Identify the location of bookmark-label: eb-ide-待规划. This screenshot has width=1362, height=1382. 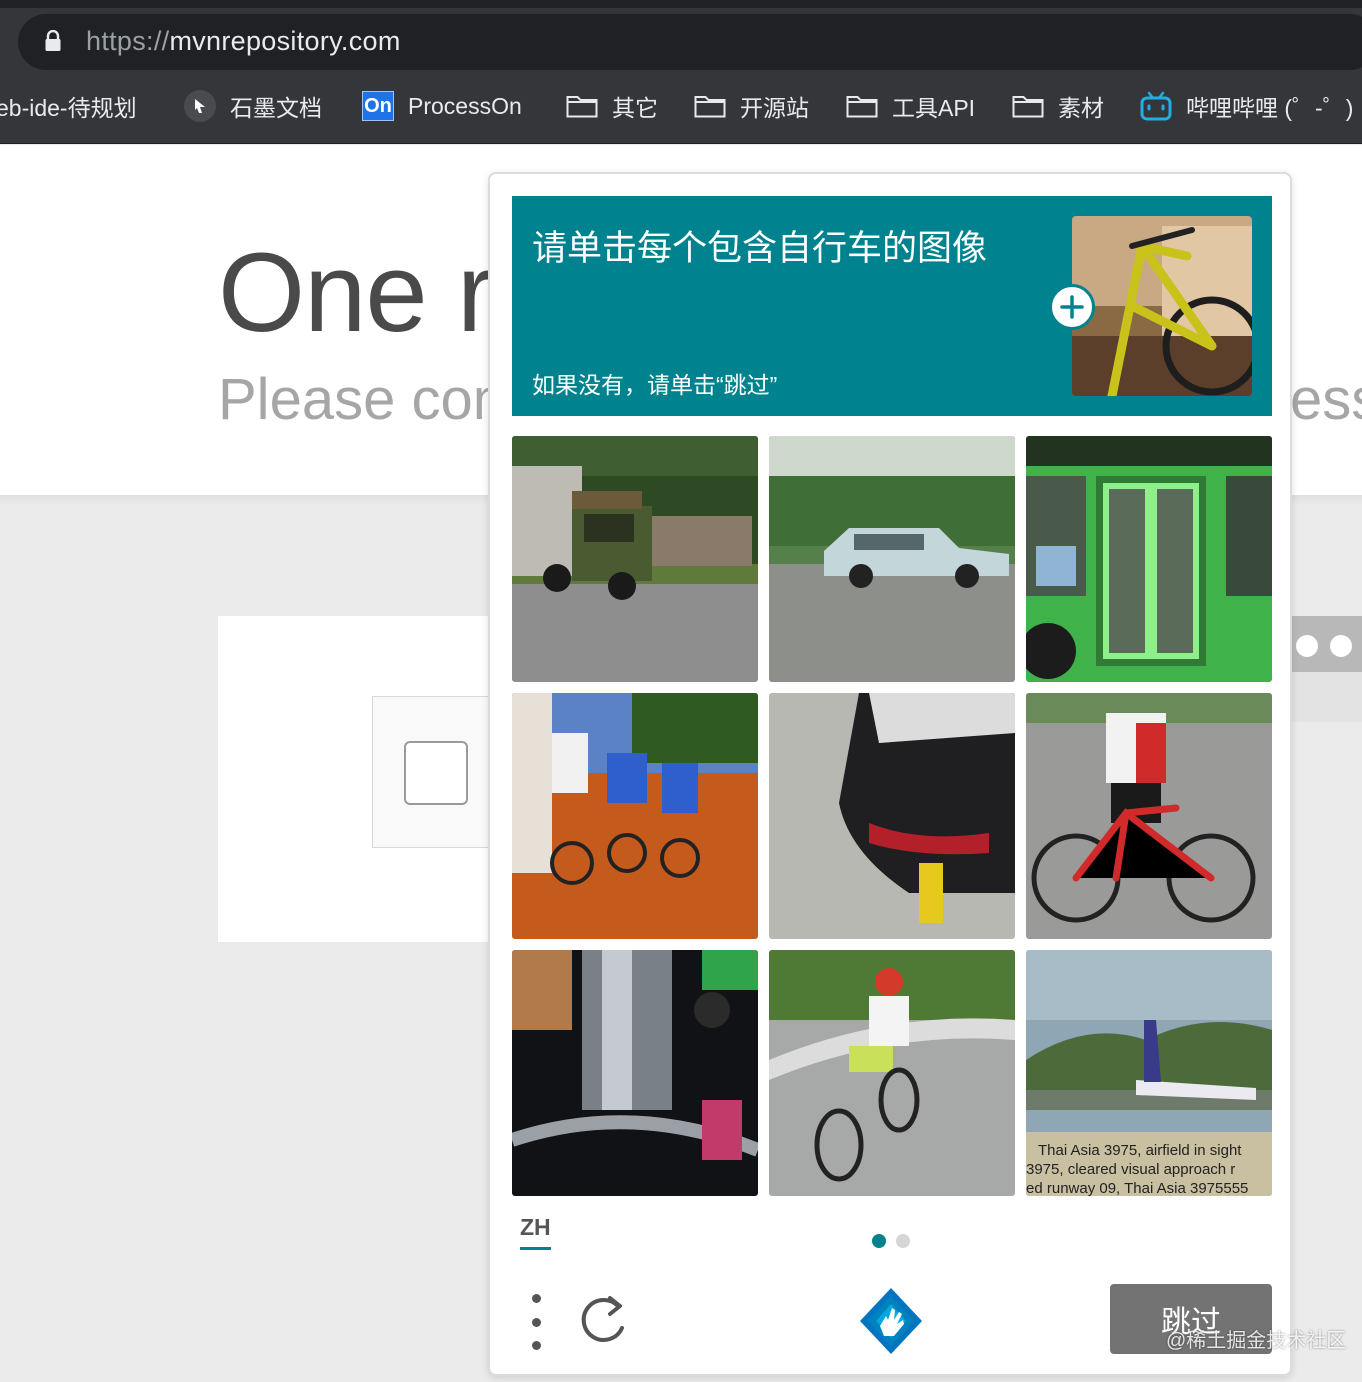
(68, 108).